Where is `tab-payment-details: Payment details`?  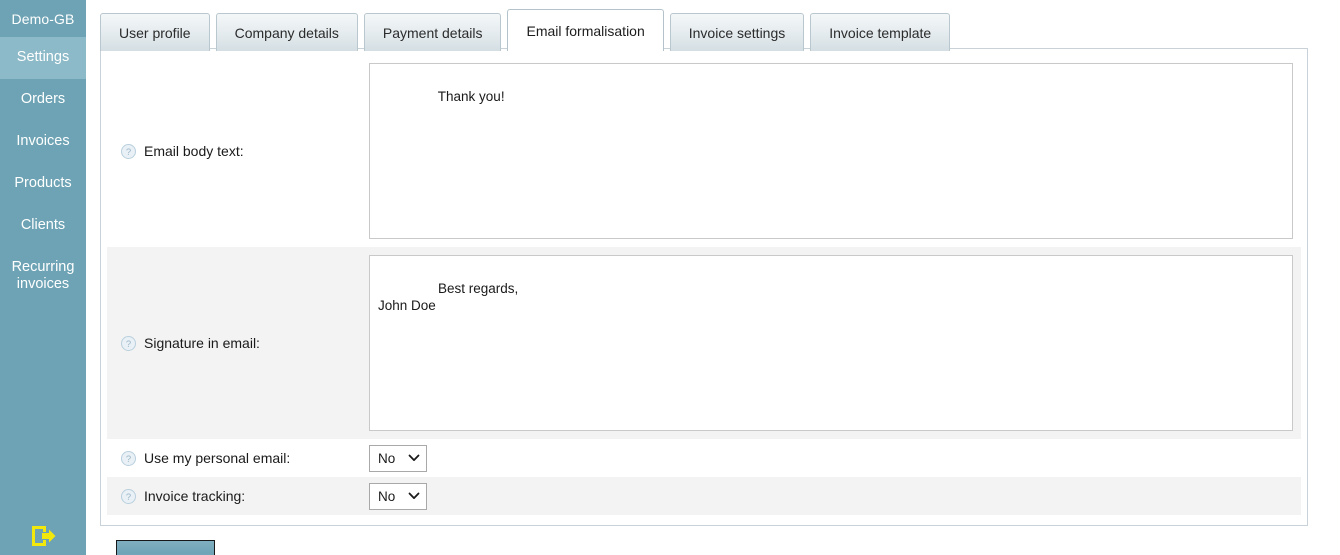 tab-payment-details: Payment details is located at coordinates (432, 32).